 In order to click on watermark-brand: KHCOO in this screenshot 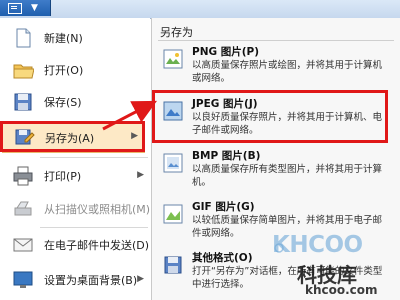, I will do `click(317, 245)`.